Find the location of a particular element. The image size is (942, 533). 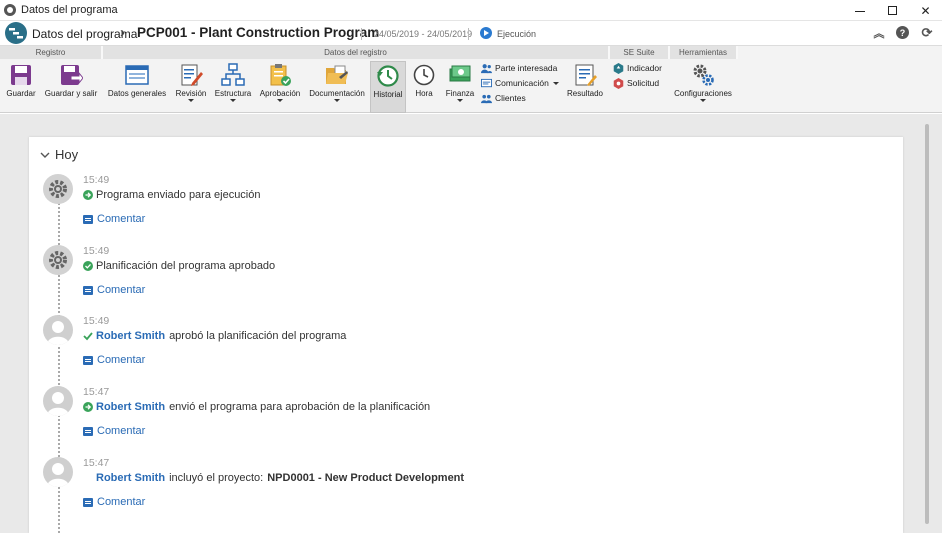

approval-button: Aprobación is located at coordinates (280, 87).